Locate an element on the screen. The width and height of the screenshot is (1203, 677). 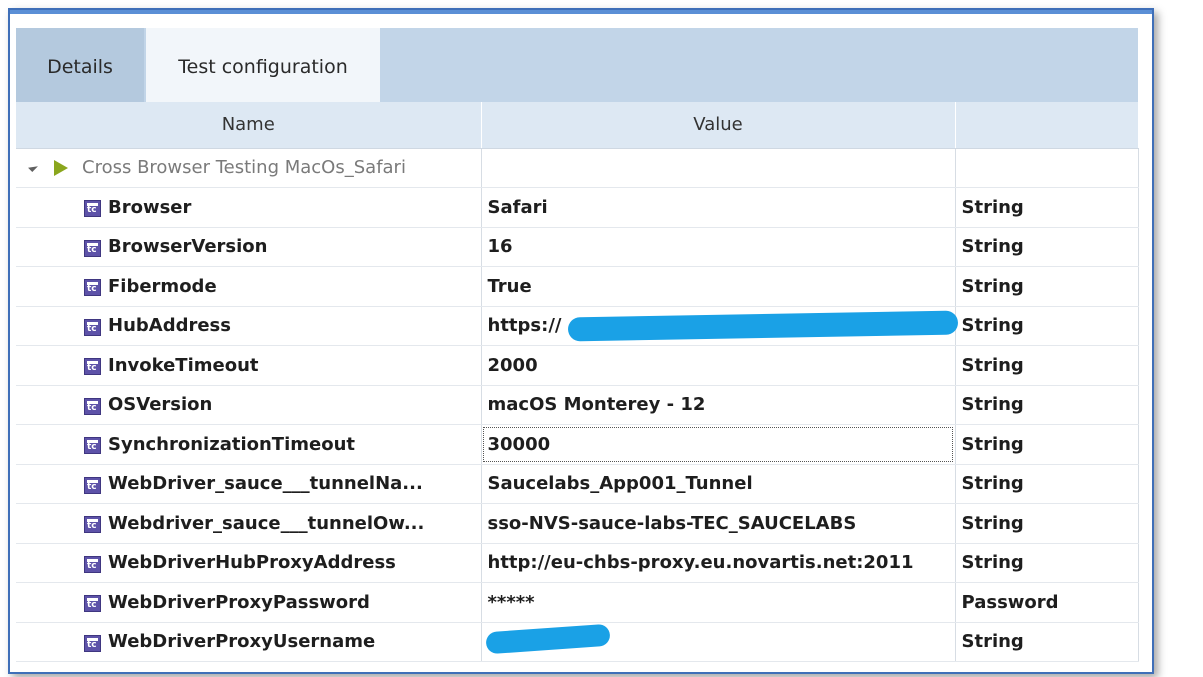
parameter-row: OSVersion macOS Monterey - 12 String is located at coordinates (577, 405).